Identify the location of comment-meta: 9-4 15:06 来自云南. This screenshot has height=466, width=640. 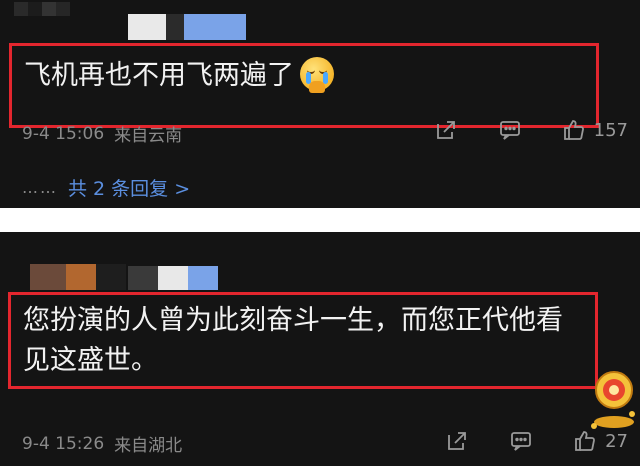
(102, 134).